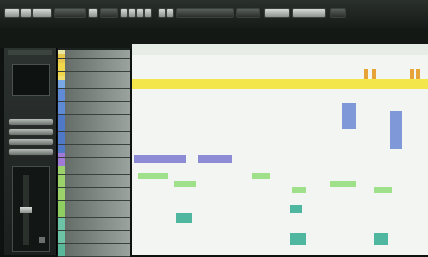  I want to click on tool-erase-button, so click(162, 13).